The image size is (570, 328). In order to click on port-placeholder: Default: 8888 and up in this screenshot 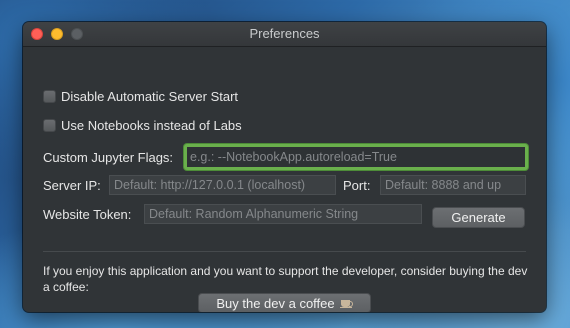, I will do `click(443, 185)`.